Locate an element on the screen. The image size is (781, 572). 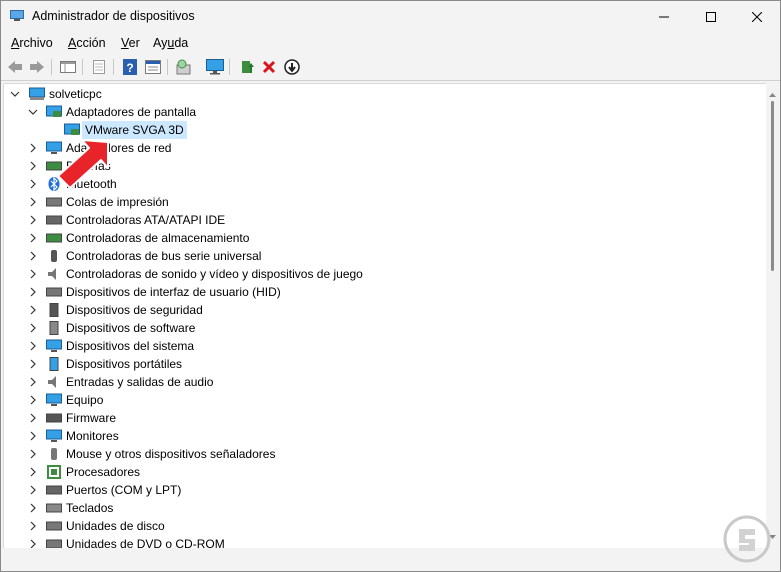
tree-category: Mouse y otros dispositivos señaladores is located at coordinates (384, 454).